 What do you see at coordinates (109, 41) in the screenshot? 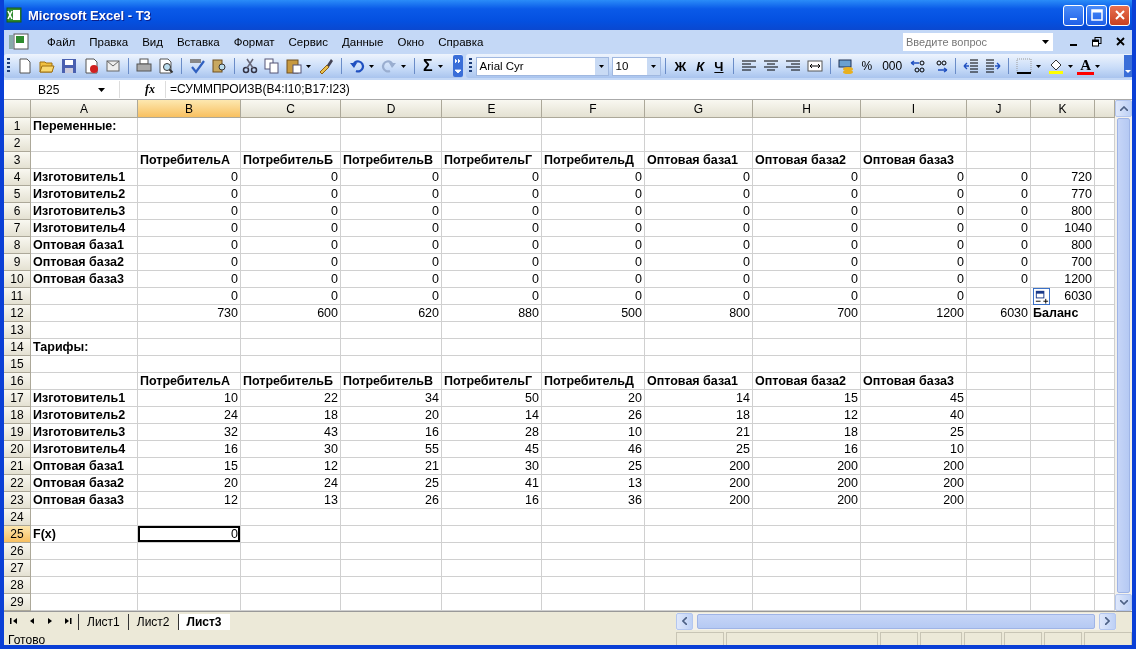
I see `menu-item: Правка` at bounding box center [109, 41].